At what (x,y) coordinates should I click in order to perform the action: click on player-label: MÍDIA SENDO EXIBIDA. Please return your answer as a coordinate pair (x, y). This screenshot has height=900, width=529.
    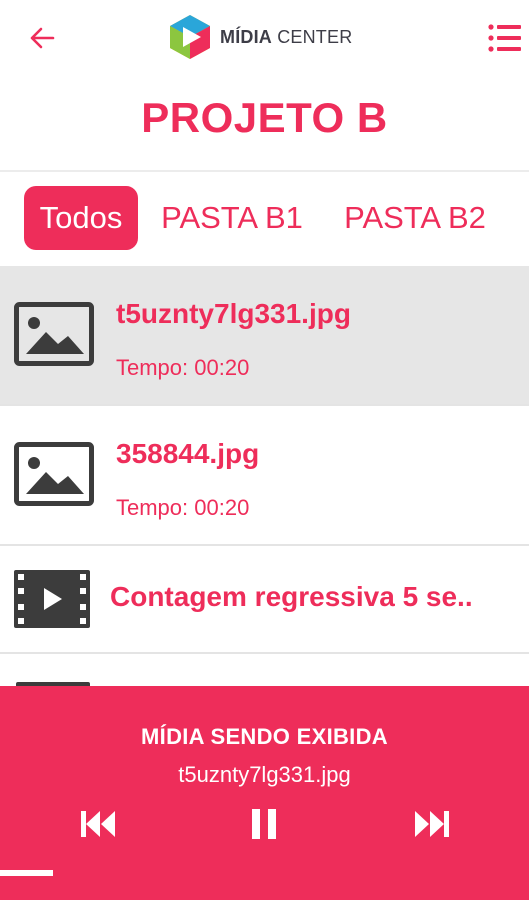
    Looking at the image, I should click on (264, 736).